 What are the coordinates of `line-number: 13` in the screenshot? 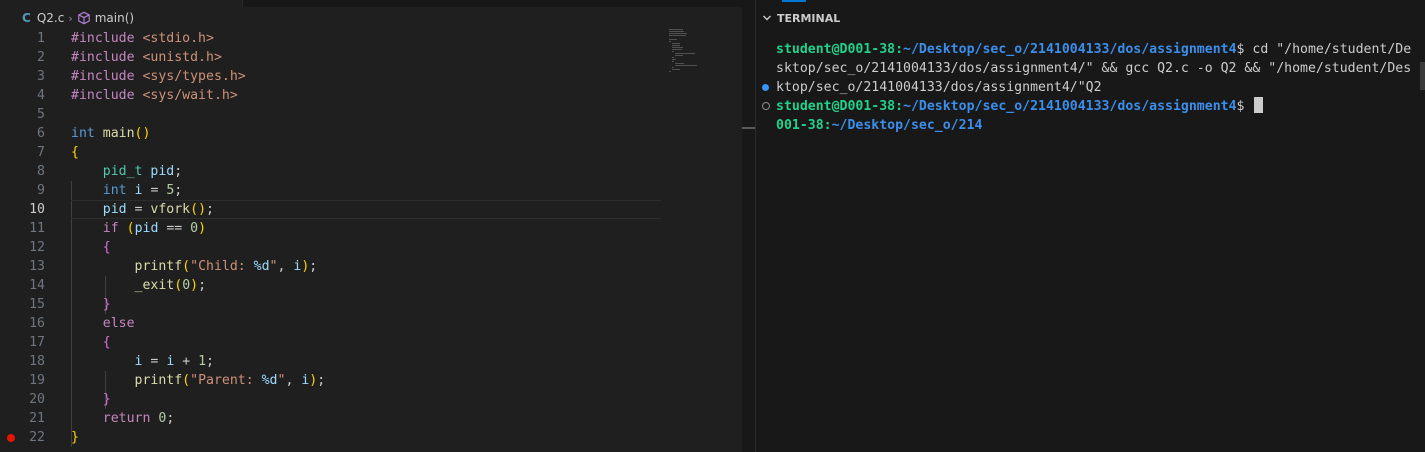 It's located at (37, 266).